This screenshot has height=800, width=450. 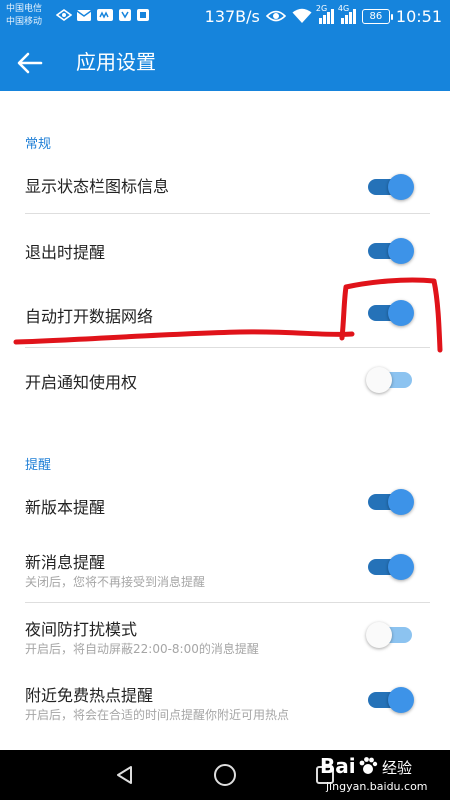 What do you see at coordinates (116, 62) in the screenshot?
I see `page-title: 应用设置` at bounding box center [116, 62].